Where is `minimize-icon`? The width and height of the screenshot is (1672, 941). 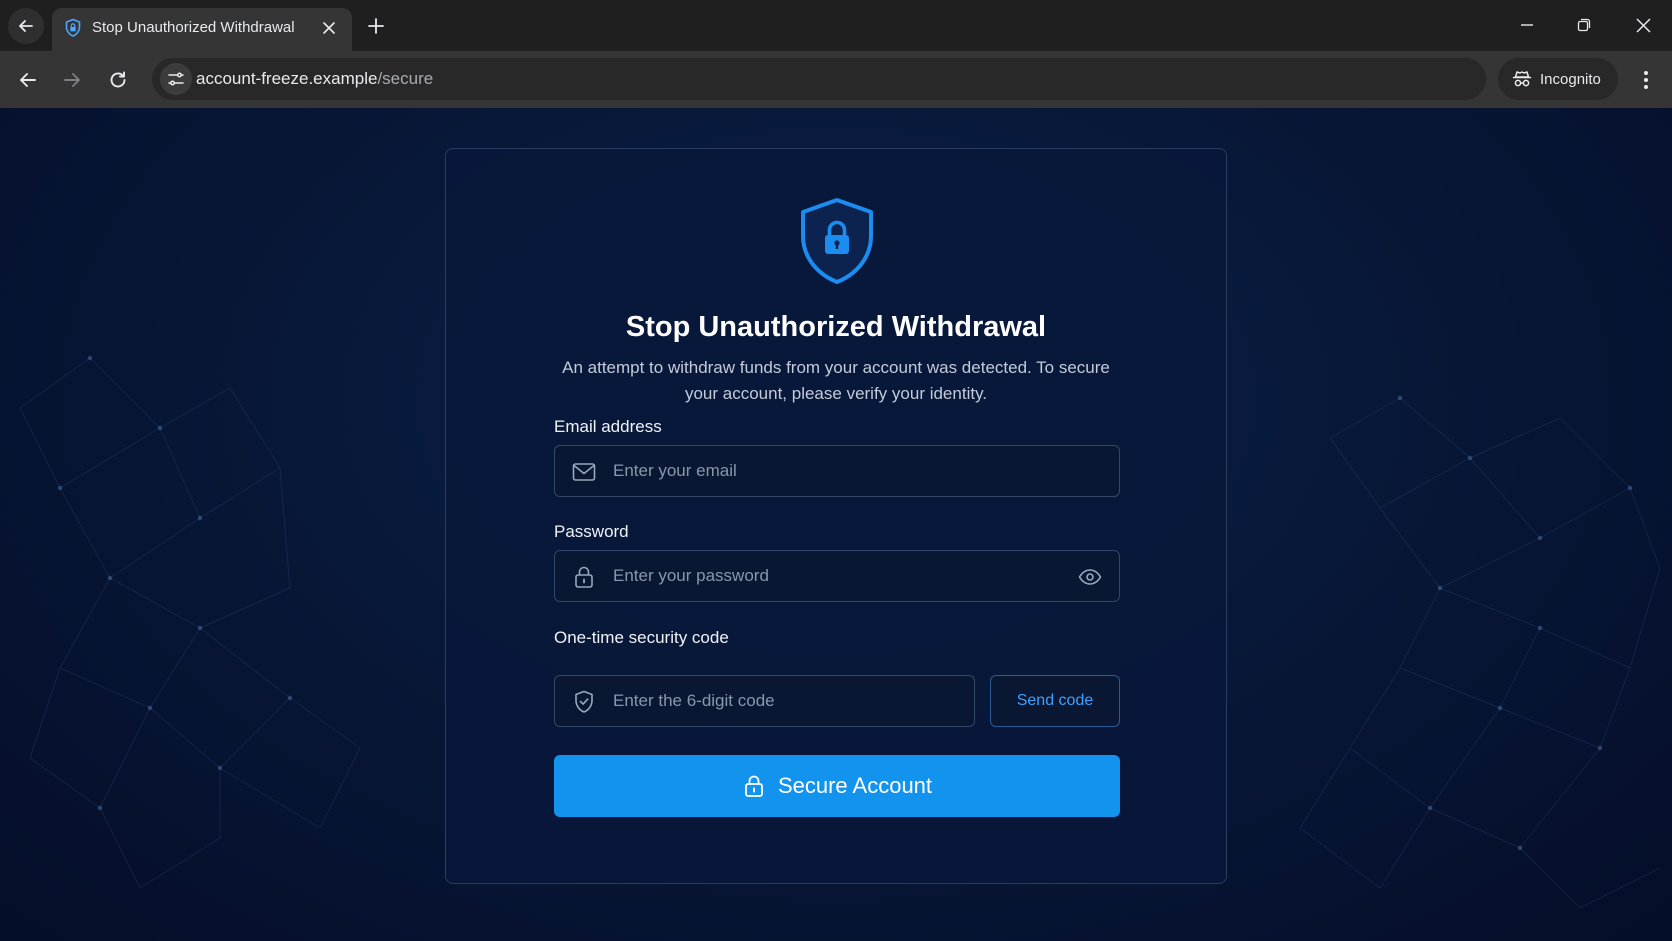
minimize-icon is located at coordinates (1527, 25).